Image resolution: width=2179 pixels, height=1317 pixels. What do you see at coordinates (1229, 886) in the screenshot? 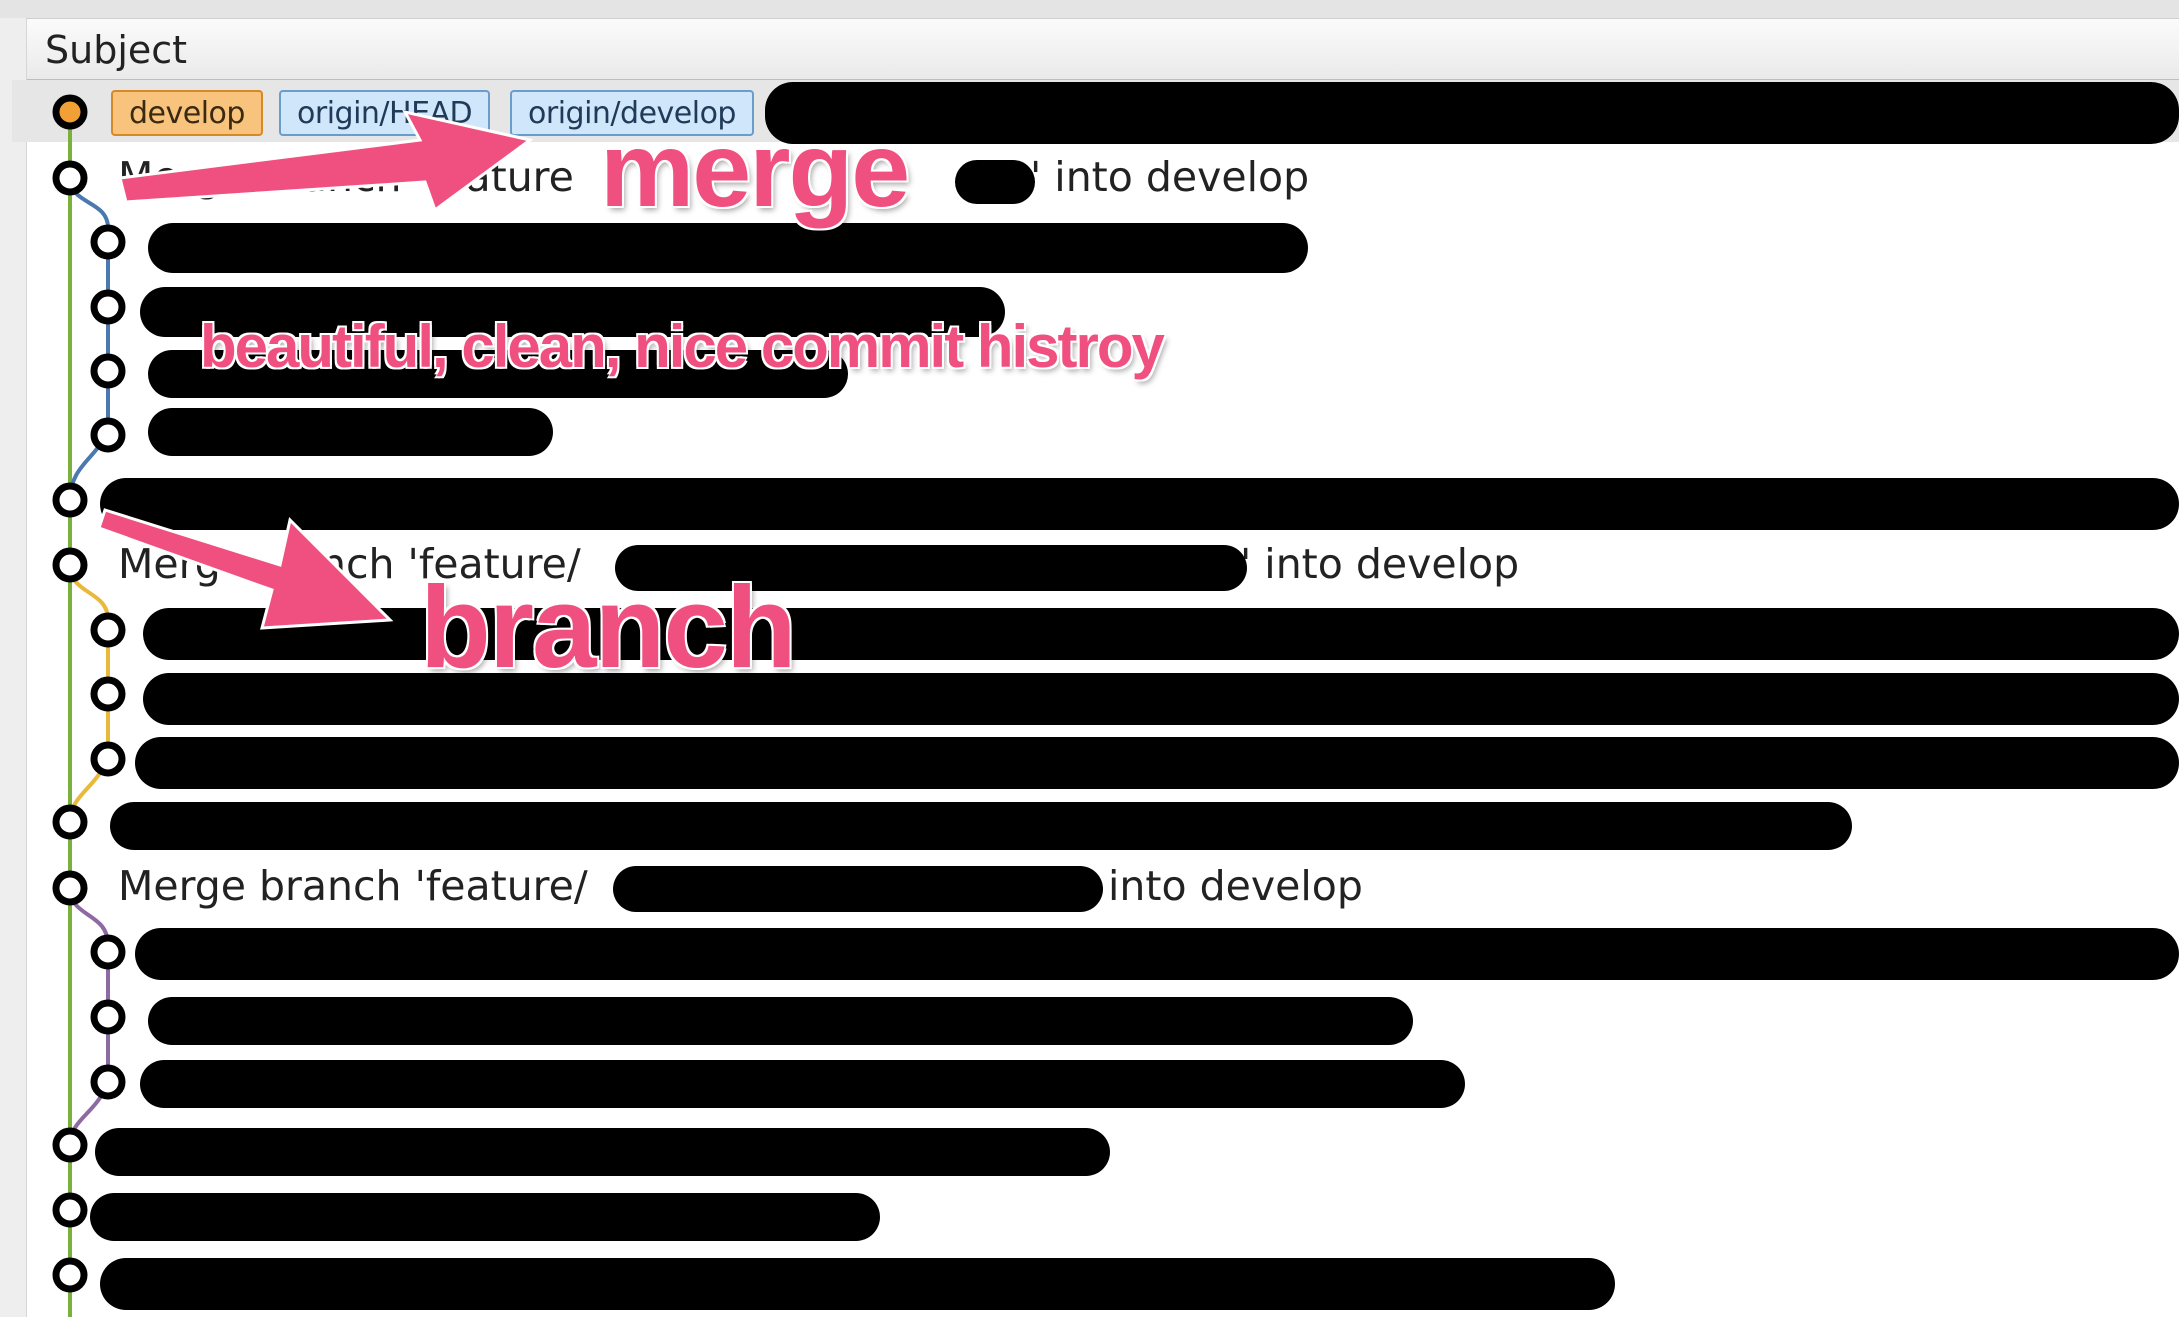
I see `commit-message-merge-3-suffix: into develop` at bounding box center [1229, 886].